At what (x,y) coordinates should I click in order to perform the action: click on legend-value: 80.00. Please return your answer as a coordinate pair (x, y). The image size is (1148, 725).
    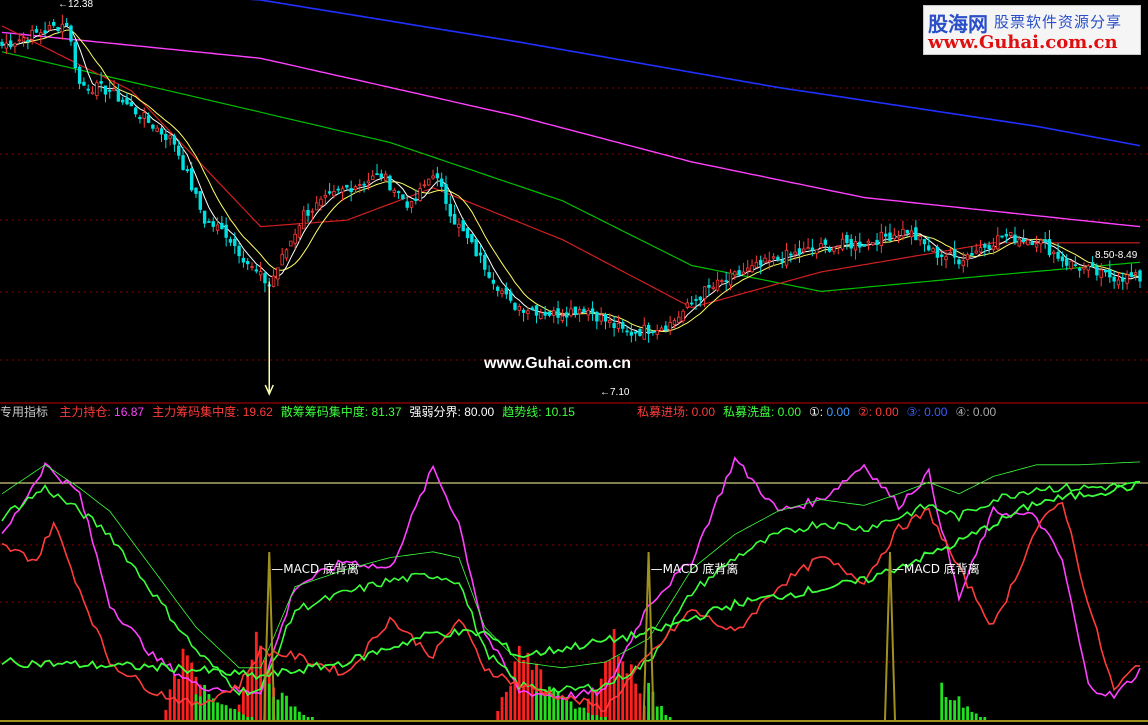
    Looking at the image, I should click on (477, 412).